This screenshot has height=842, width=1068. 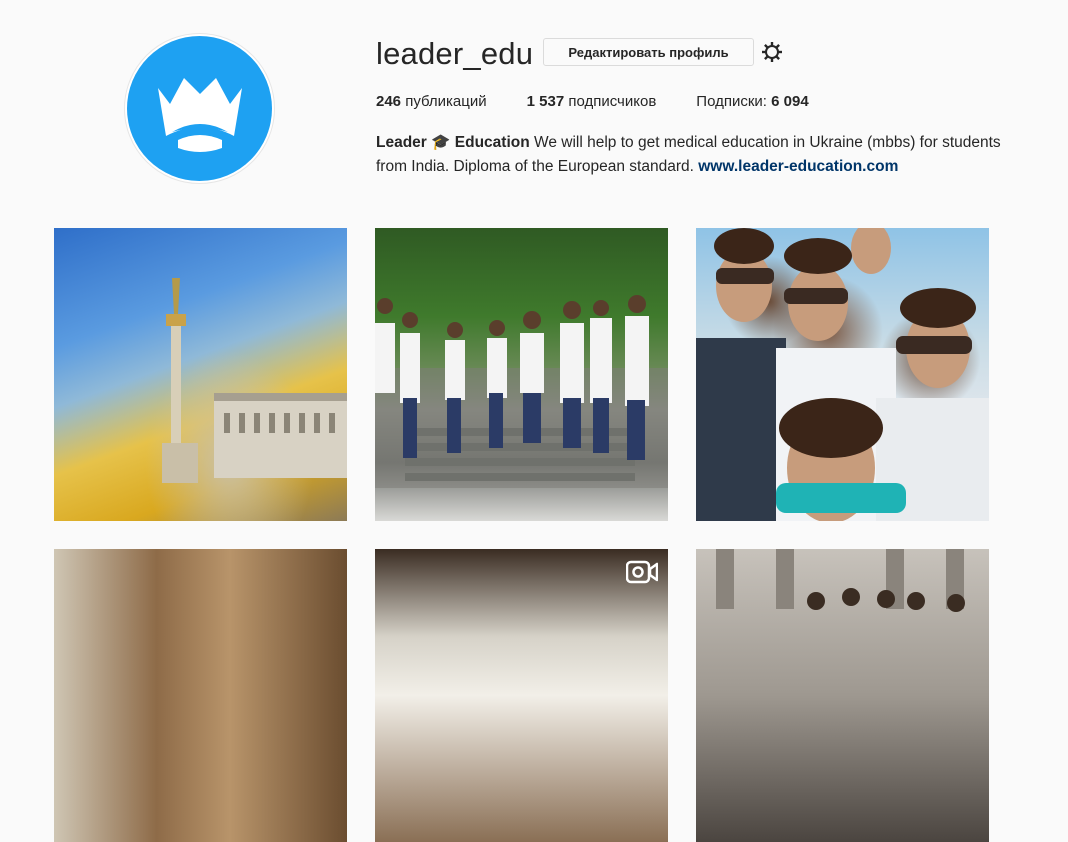 I want to click on edit-profile-button: Редактировать профиль, so click(x=648, y=52).